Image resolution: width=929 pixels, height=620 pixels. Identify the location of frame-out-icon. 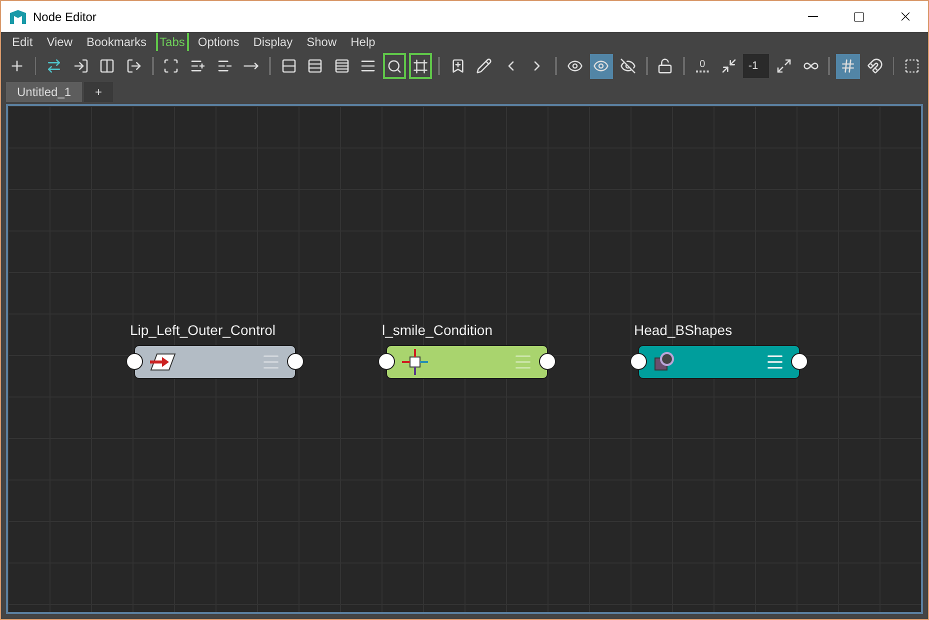
(134, 66).